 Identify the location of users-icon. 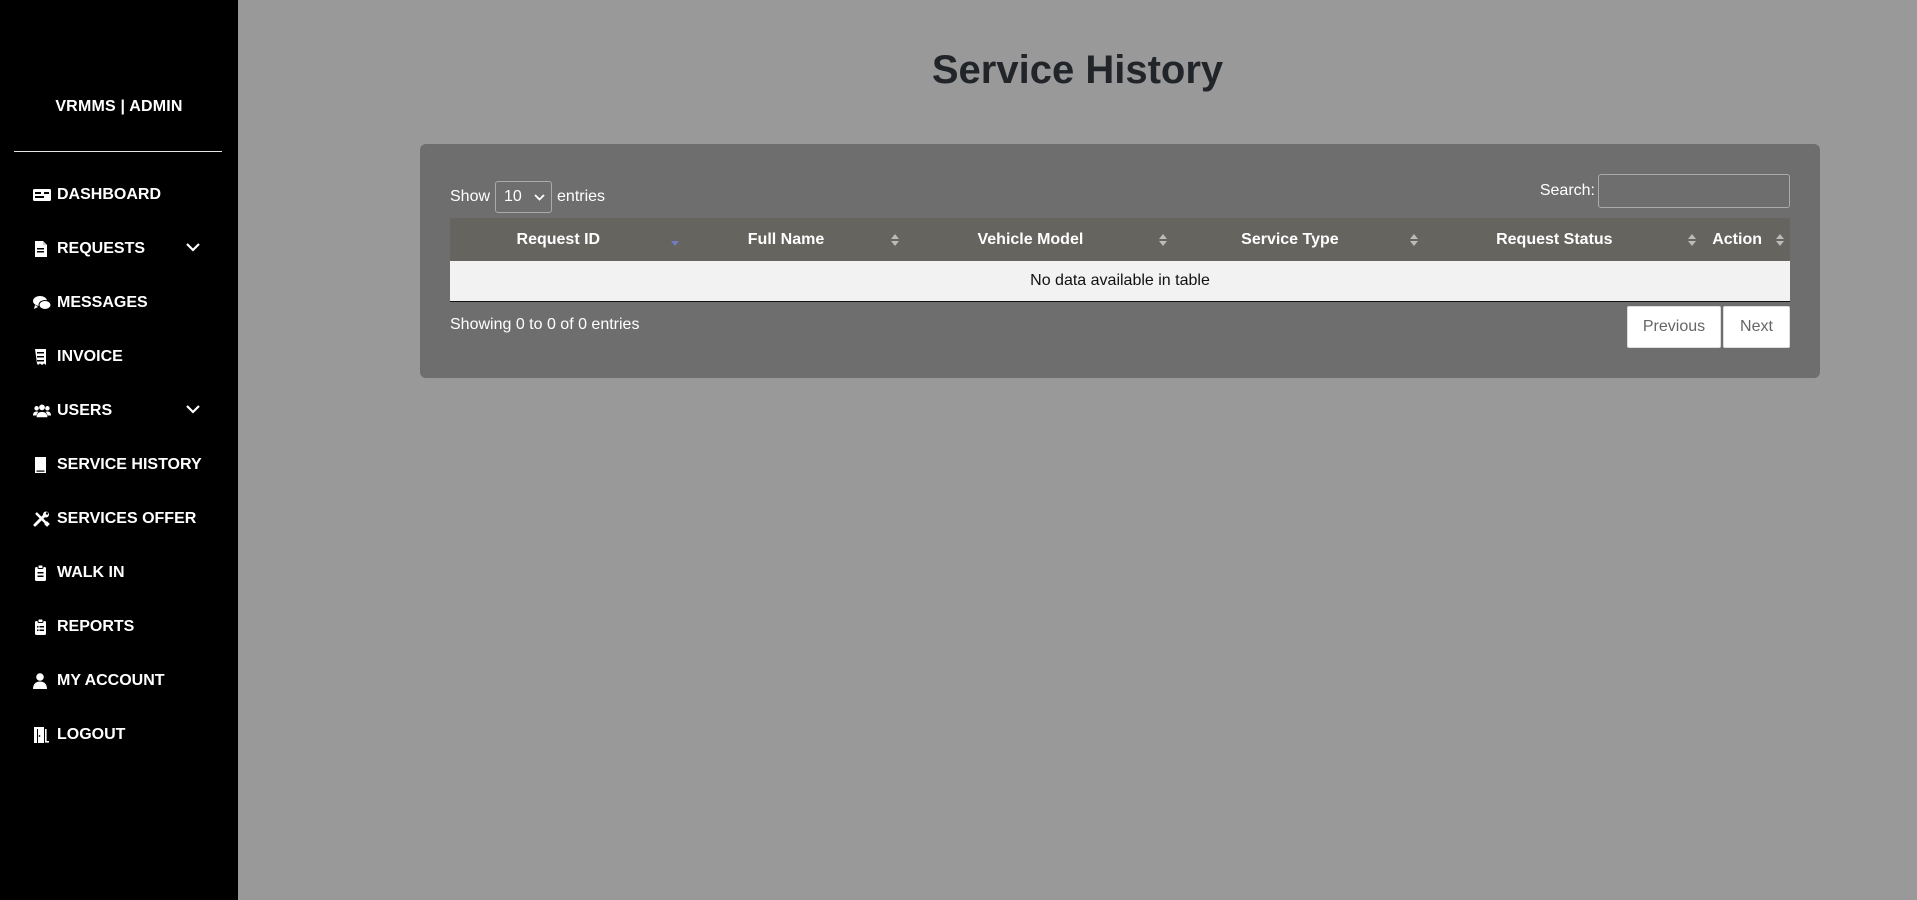
(42, 411).